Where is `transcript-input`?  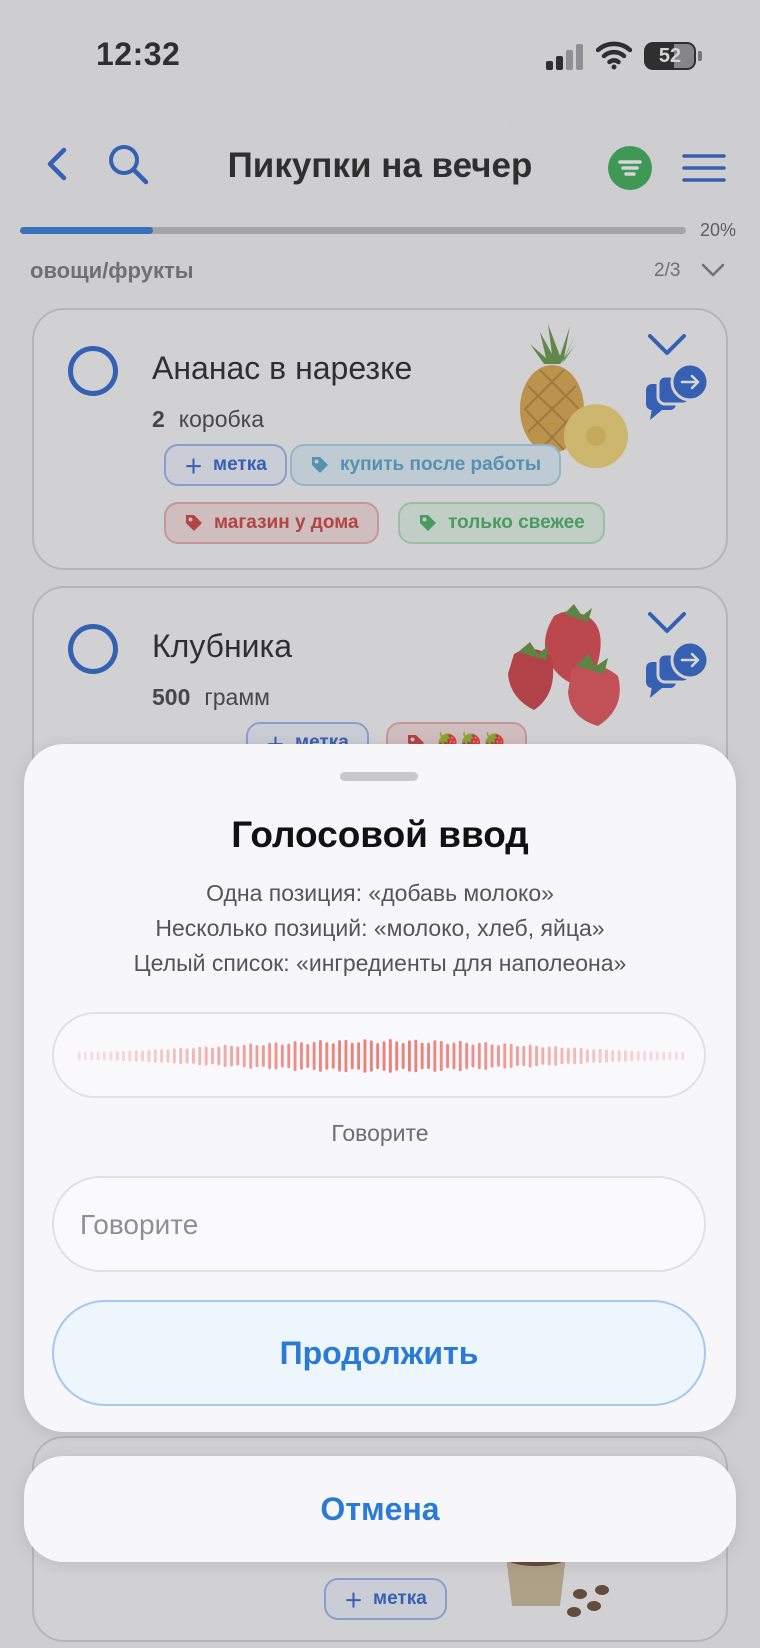
transcript-input is located at coordinates (380, 1225).